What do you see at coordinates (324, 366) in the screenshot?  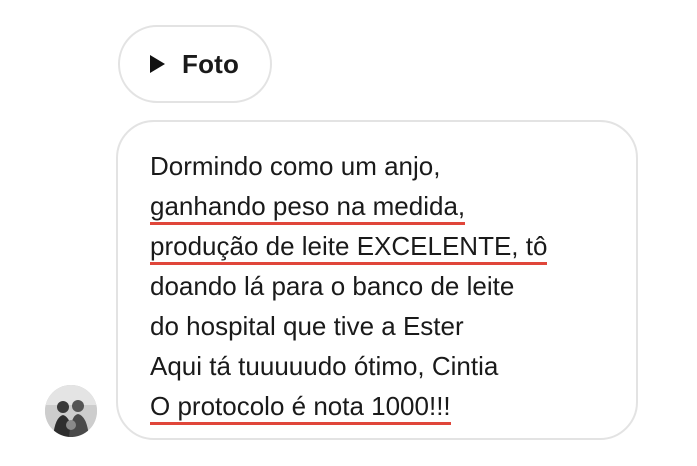 I see `message-line: Aqui tá tuuuuudo ótimo, Cintia` at bounding box center [324, 366].